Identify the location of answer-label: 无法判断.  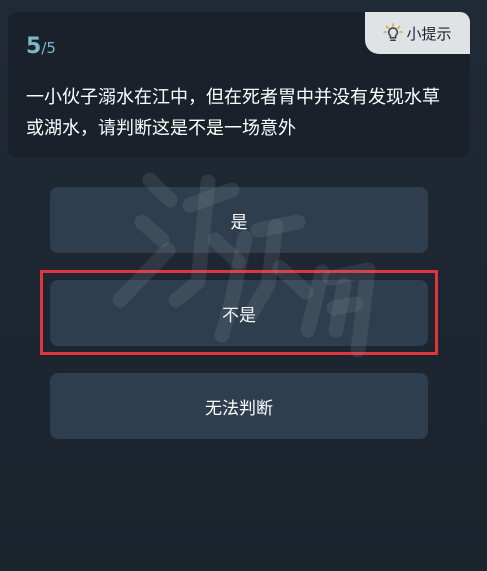
(239, 408).